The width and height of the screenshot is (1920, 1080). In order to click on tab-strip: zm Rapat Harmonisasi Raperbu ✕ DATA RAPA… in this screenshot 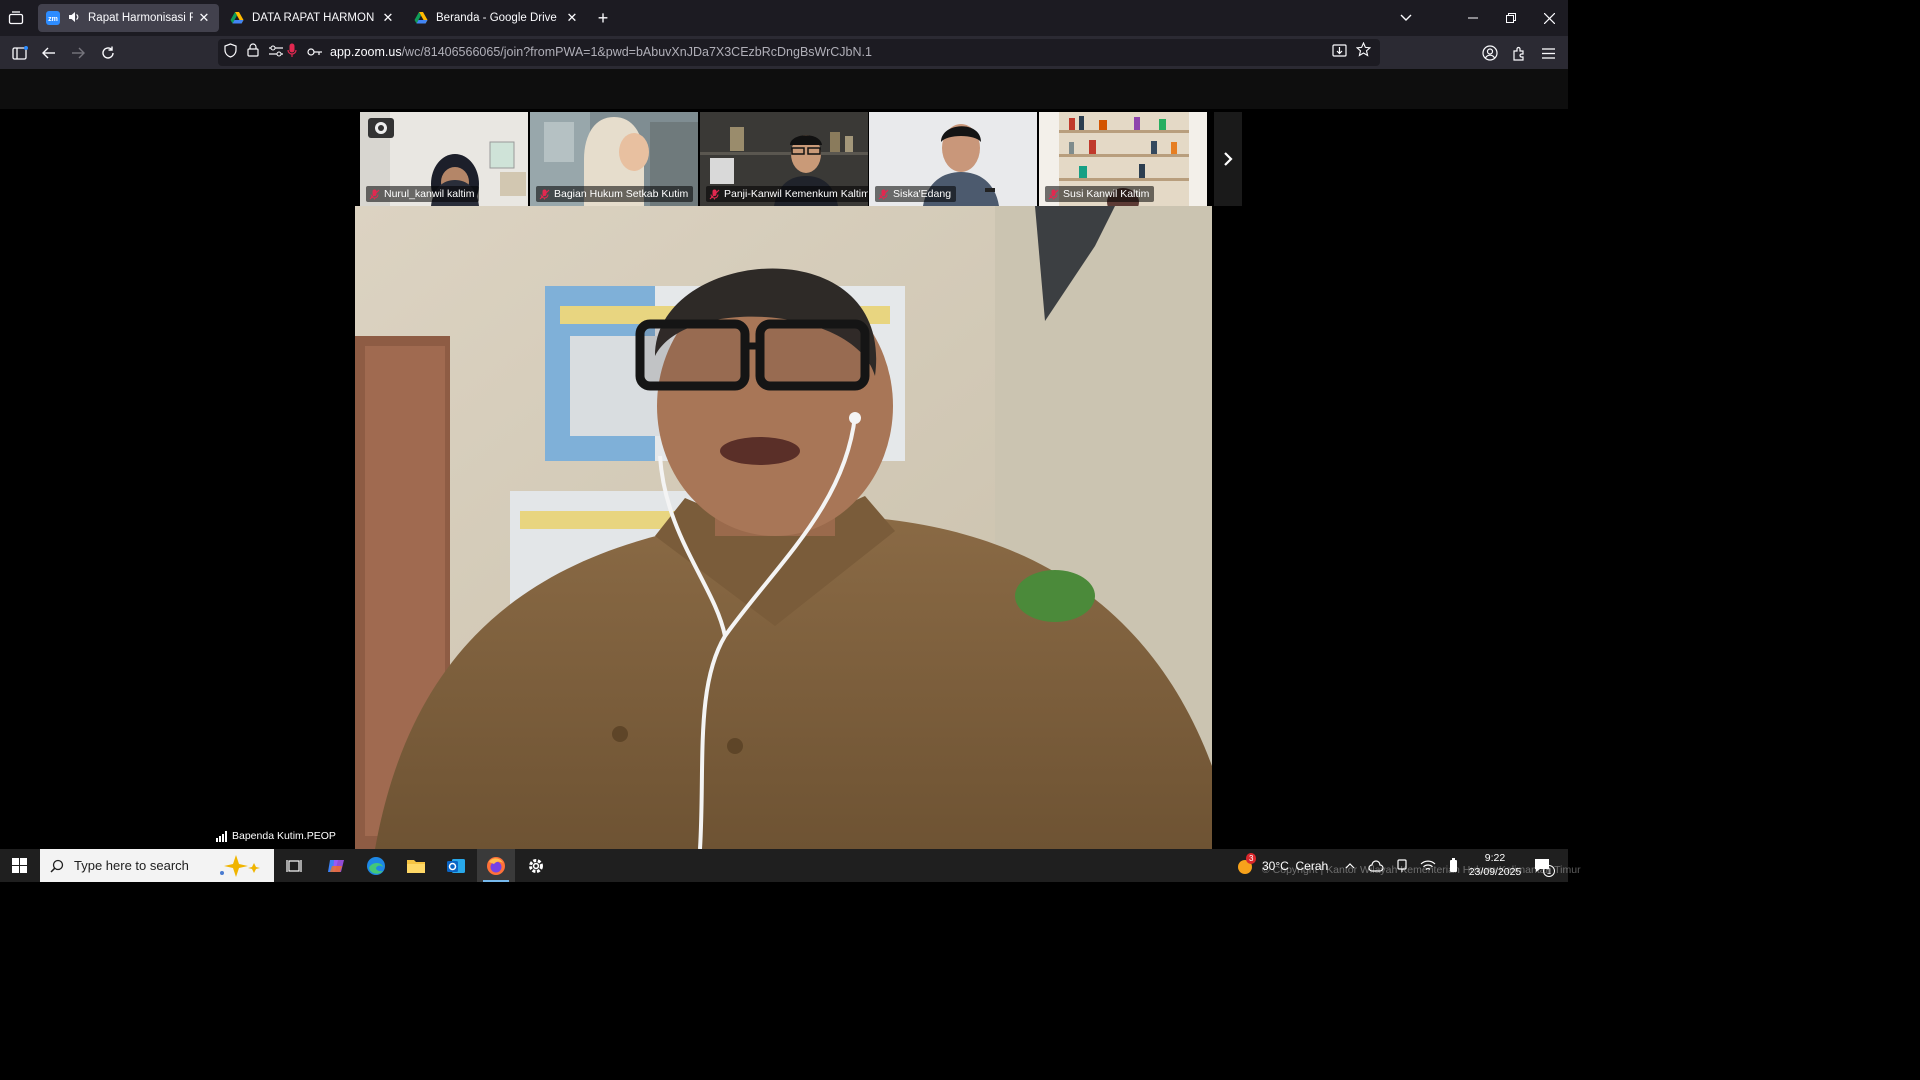, I will do `click(784, 18)`.